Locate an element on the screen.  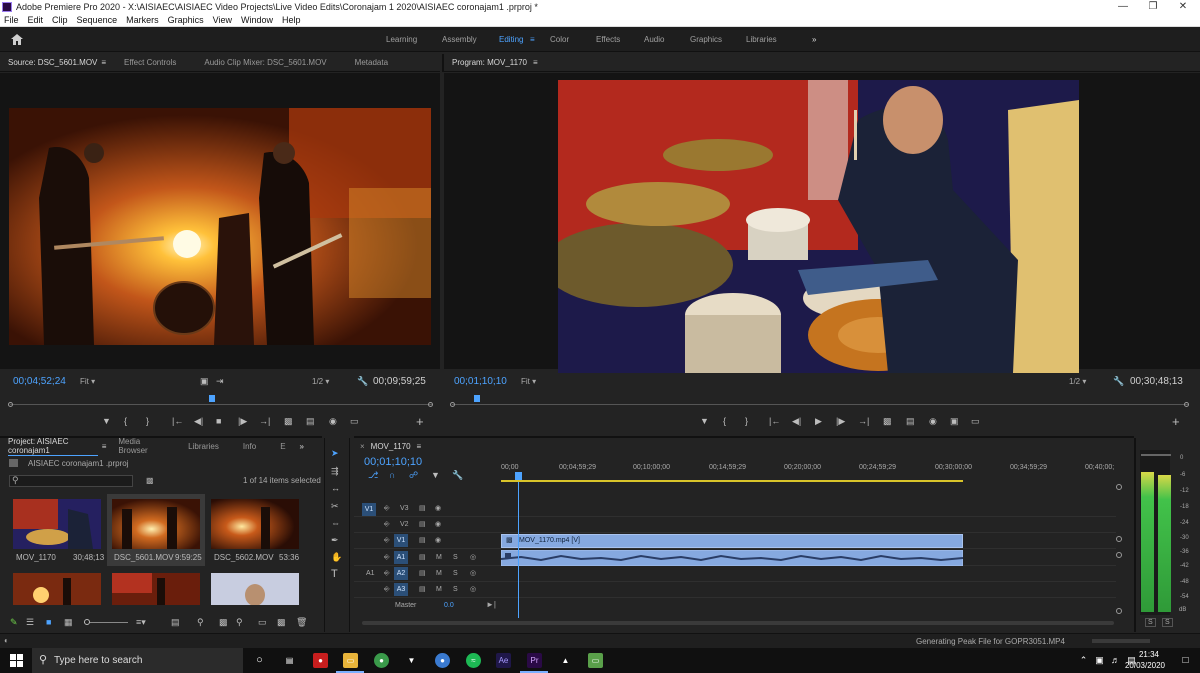
restore-button: ❐ is located at coordinates (1153, 7).